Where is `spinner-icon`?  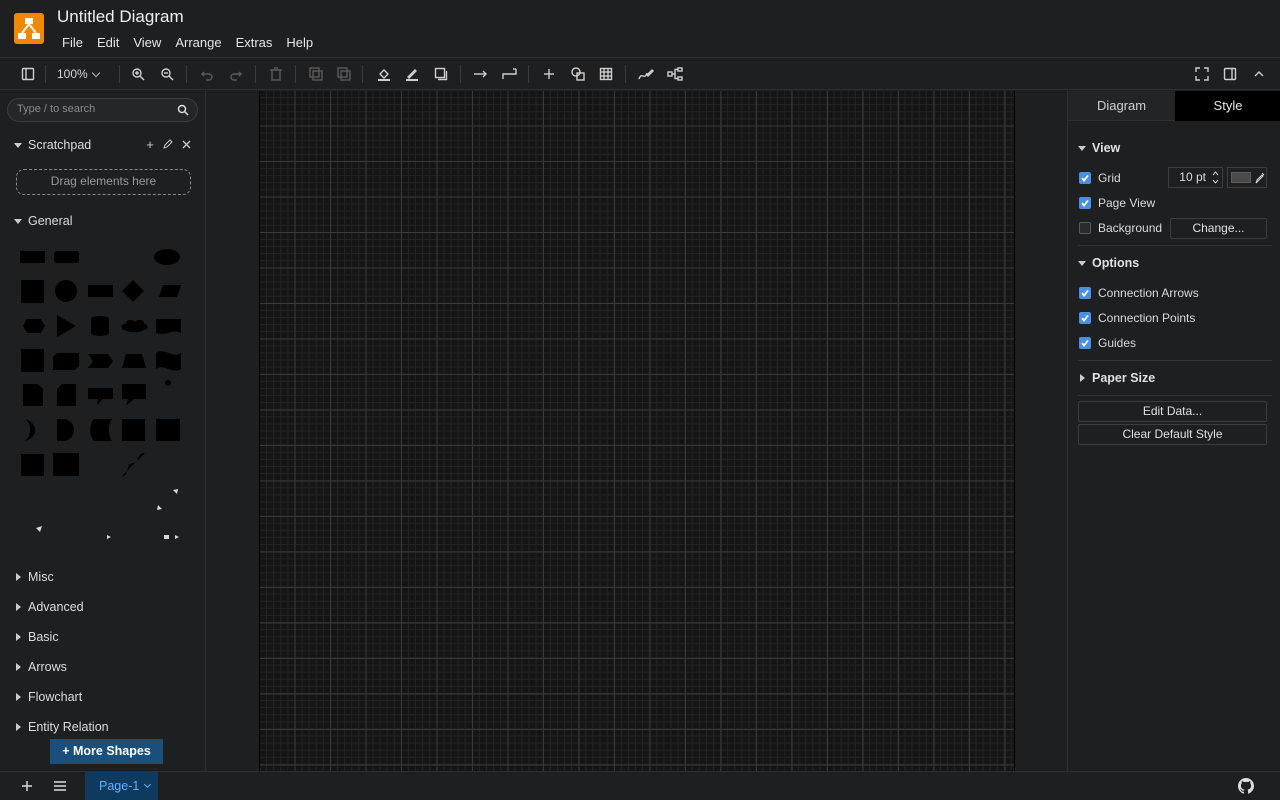 spinner-icon is located at coordinates (1215, 177).